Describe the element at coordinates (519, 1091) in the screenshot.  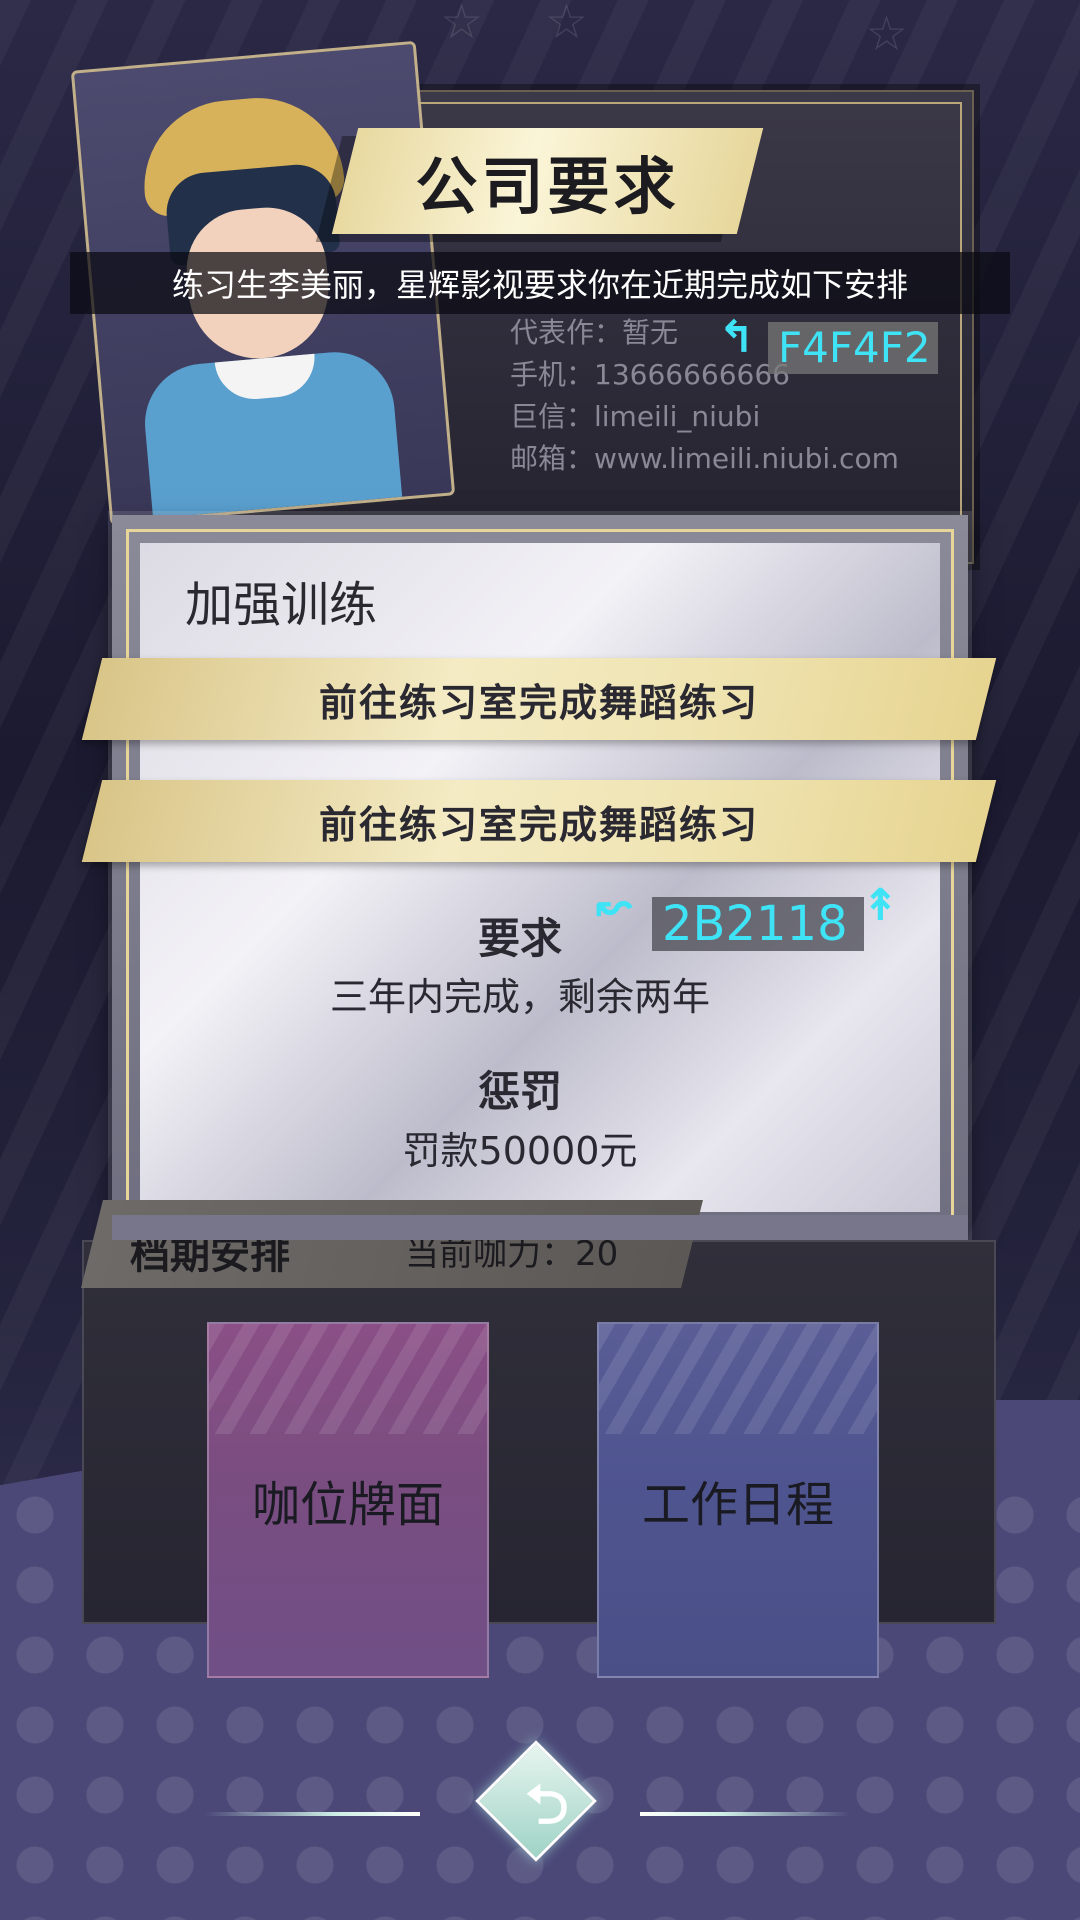
I see `penalty-label: 惩罚` at that location.